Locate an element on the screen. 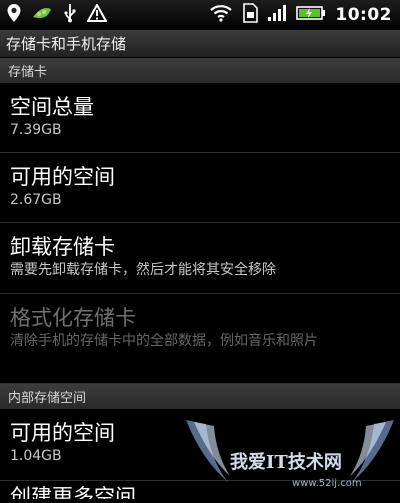  status-bar: 10:02 is located at coordinates (200, 15).